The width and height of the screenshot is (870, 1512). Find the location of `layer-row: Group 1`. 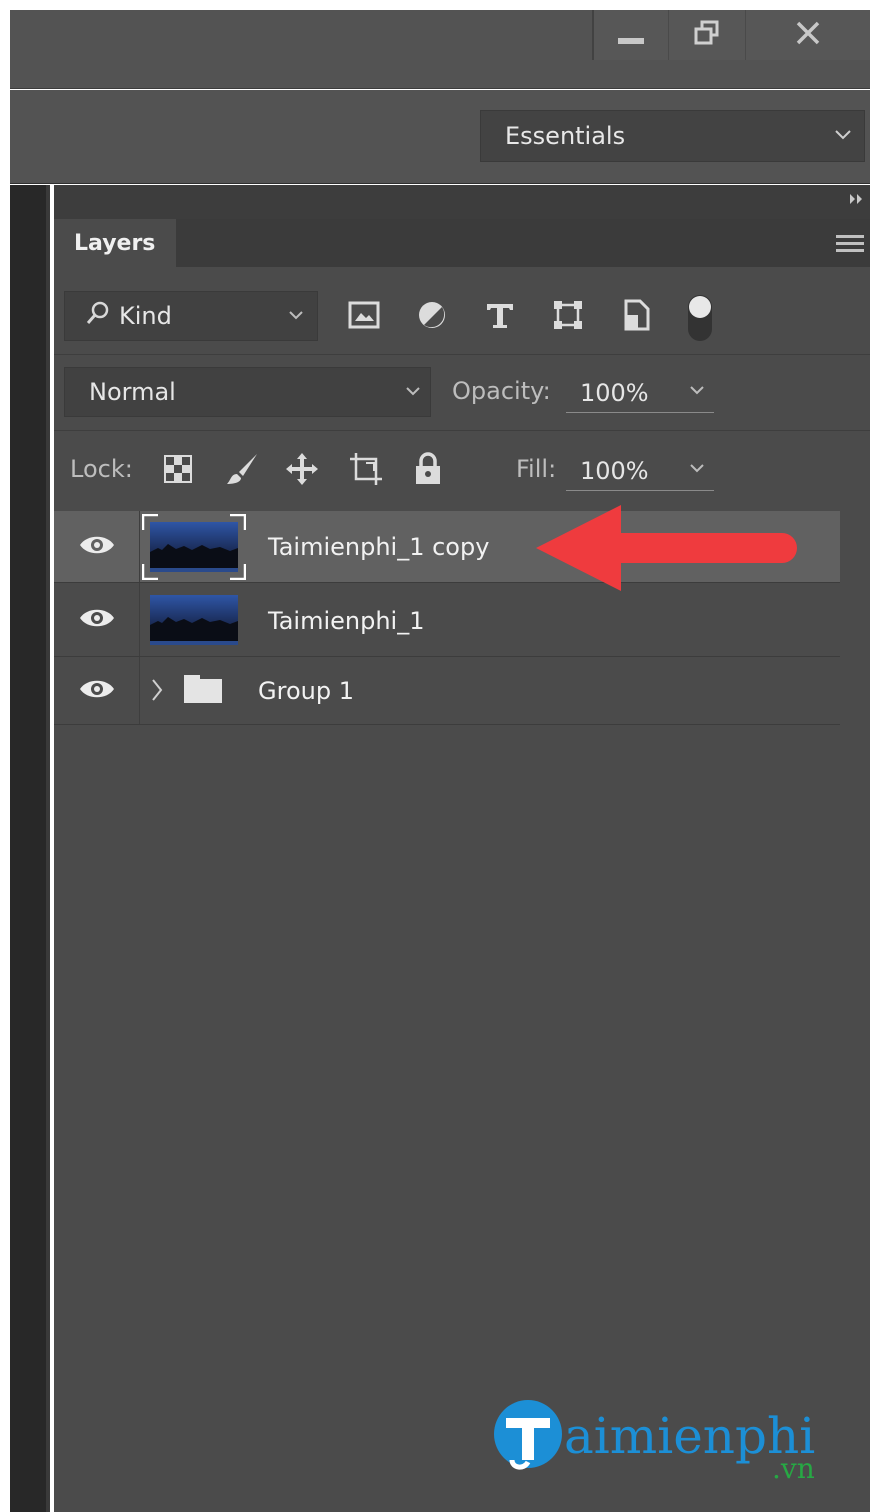

layer-row: Group 1 is located at coordinates (447, 691).